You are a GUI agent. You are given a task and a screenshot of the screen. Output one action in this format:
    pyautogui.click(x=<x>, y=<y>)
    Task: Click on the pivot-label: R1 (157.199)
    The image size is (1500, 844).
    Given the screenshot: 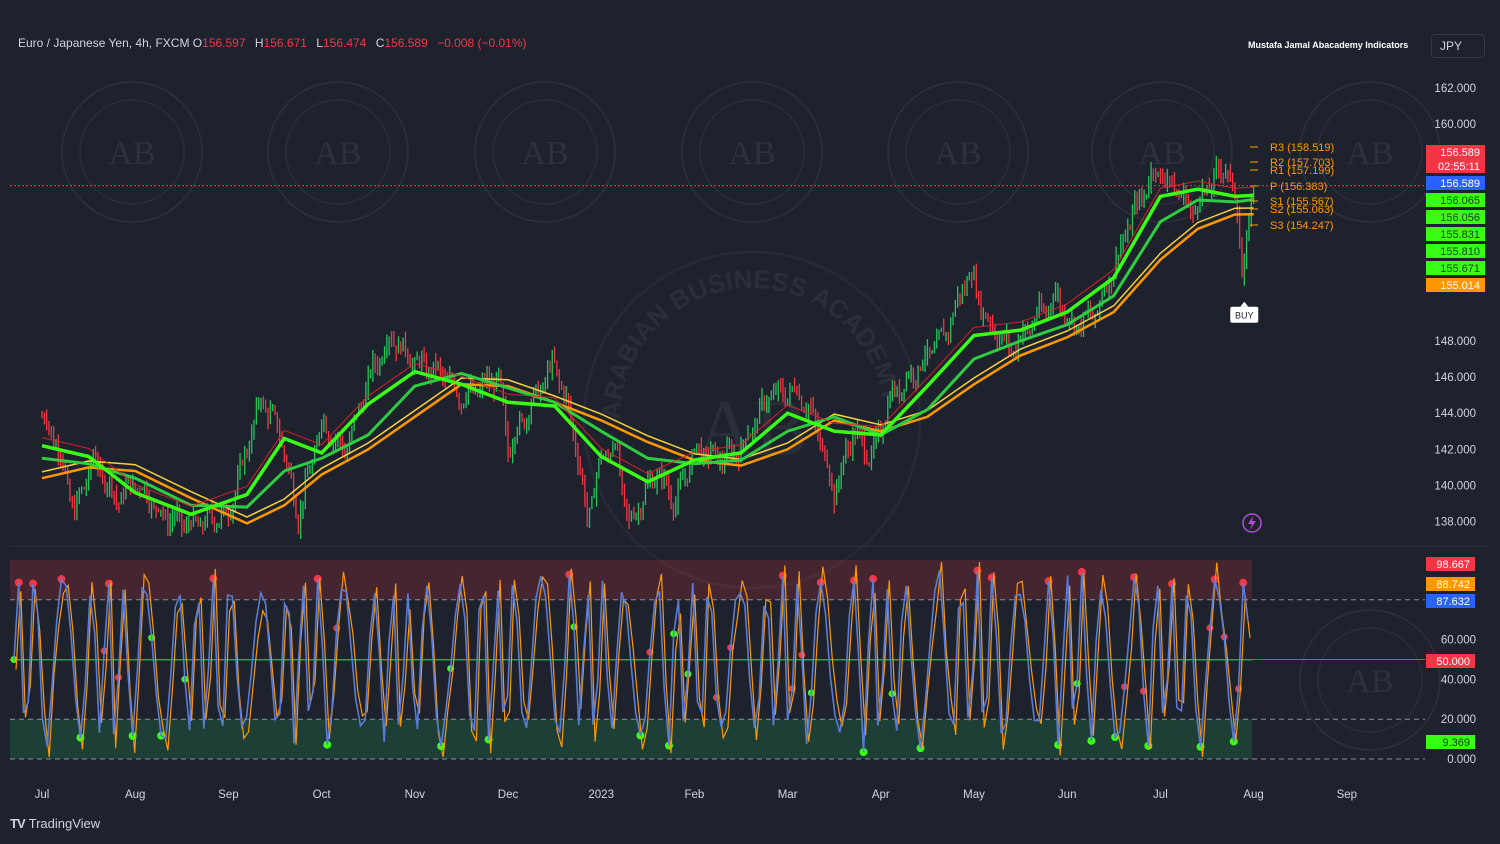 What is the action you would take?
    pyautogui.click(x=1302, y=171)
    